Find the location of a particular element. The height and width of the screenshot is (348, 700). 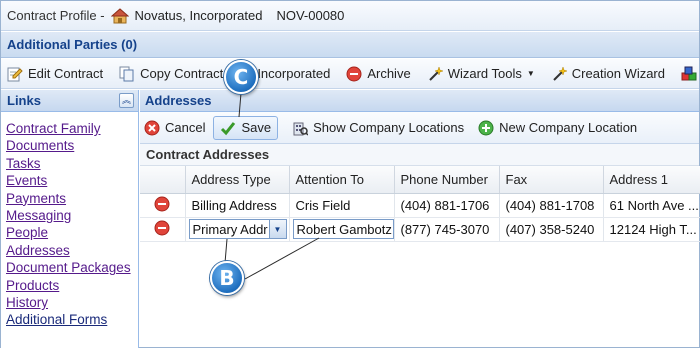

new-company-location-button: New Company Location is located at coordinates (557, 128).